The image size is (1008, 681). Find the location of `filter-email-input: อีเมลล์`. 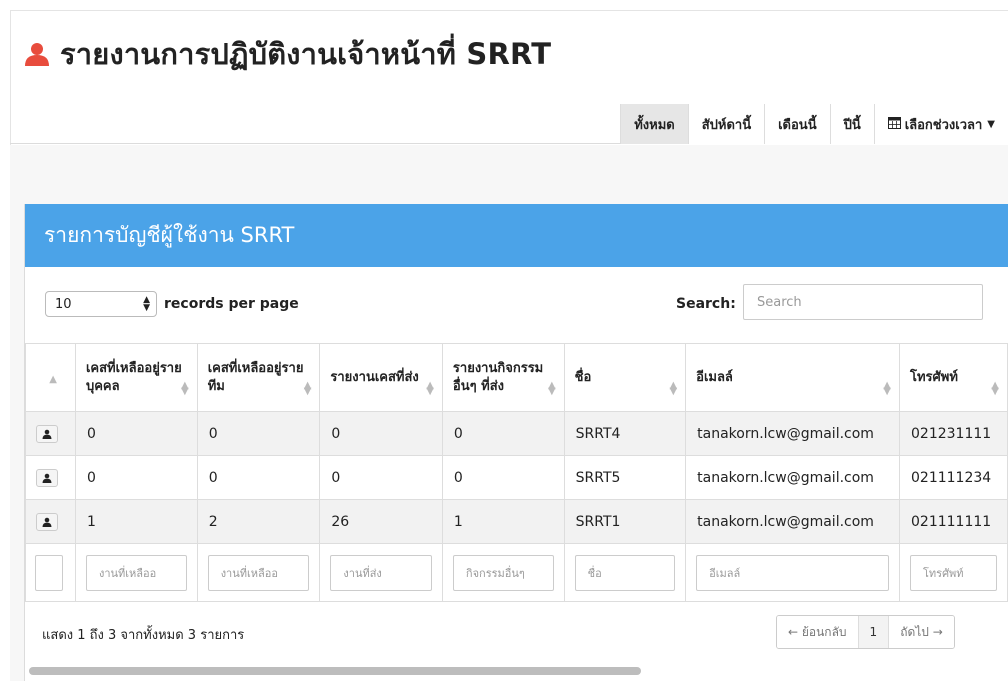

filter-email-input: อีเมลล์ is located at coordinates (792, 572).